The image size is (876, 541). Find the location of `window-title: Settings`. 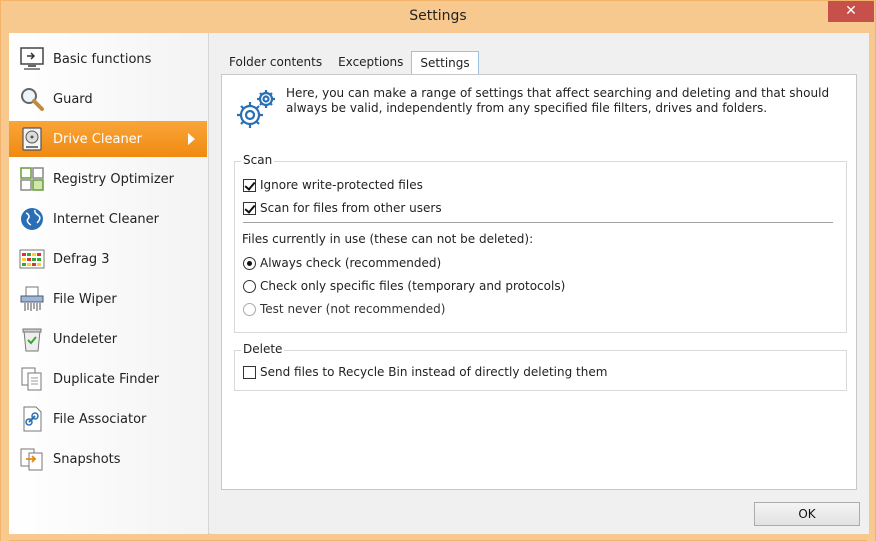

window-title: Settings is located at coordinates (438, 16).